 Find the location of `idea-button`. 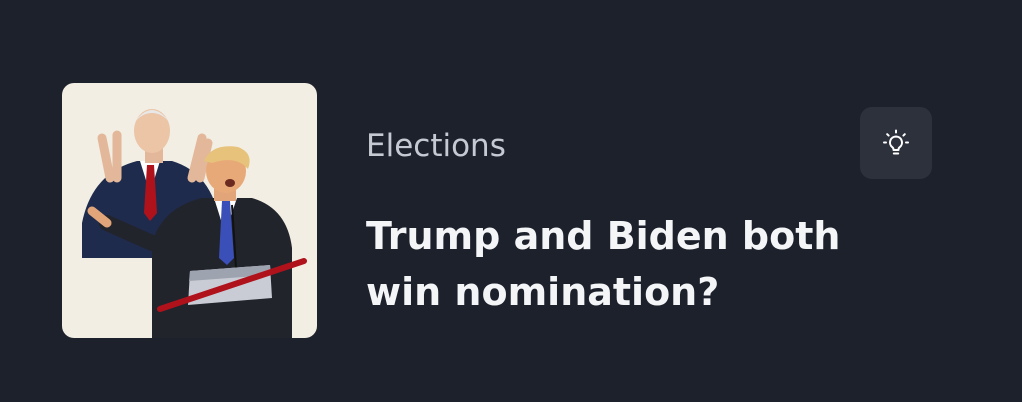

idea-button is located at coordinates (896, 143).